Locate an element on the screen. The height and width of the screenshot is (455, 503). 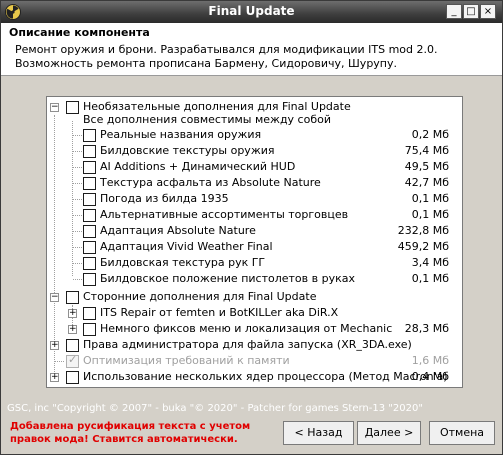
checkbox-checked-disabled: ✓ is located at coordinates (72, 360).